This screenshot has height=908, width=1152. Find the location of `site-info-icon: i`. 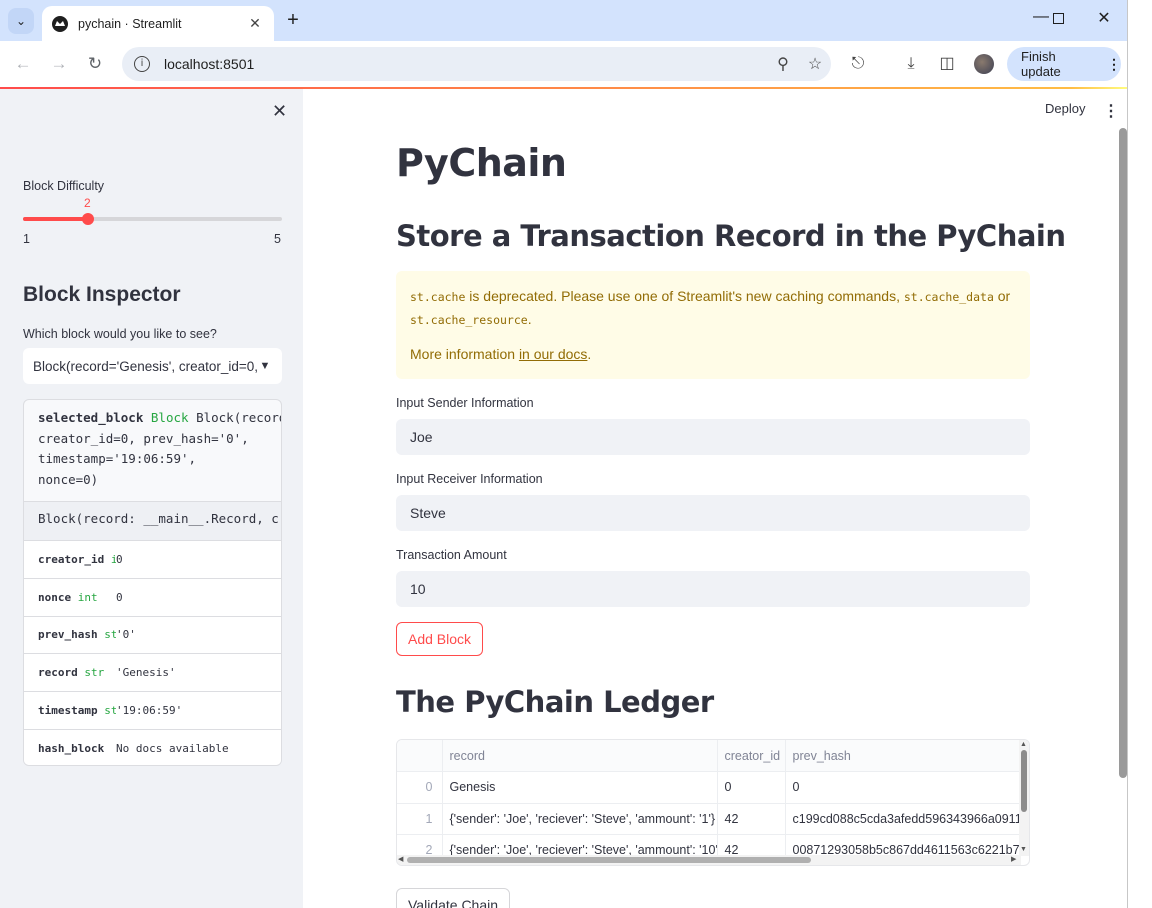

site-info-icon: i is located at coordinates (142, 64).